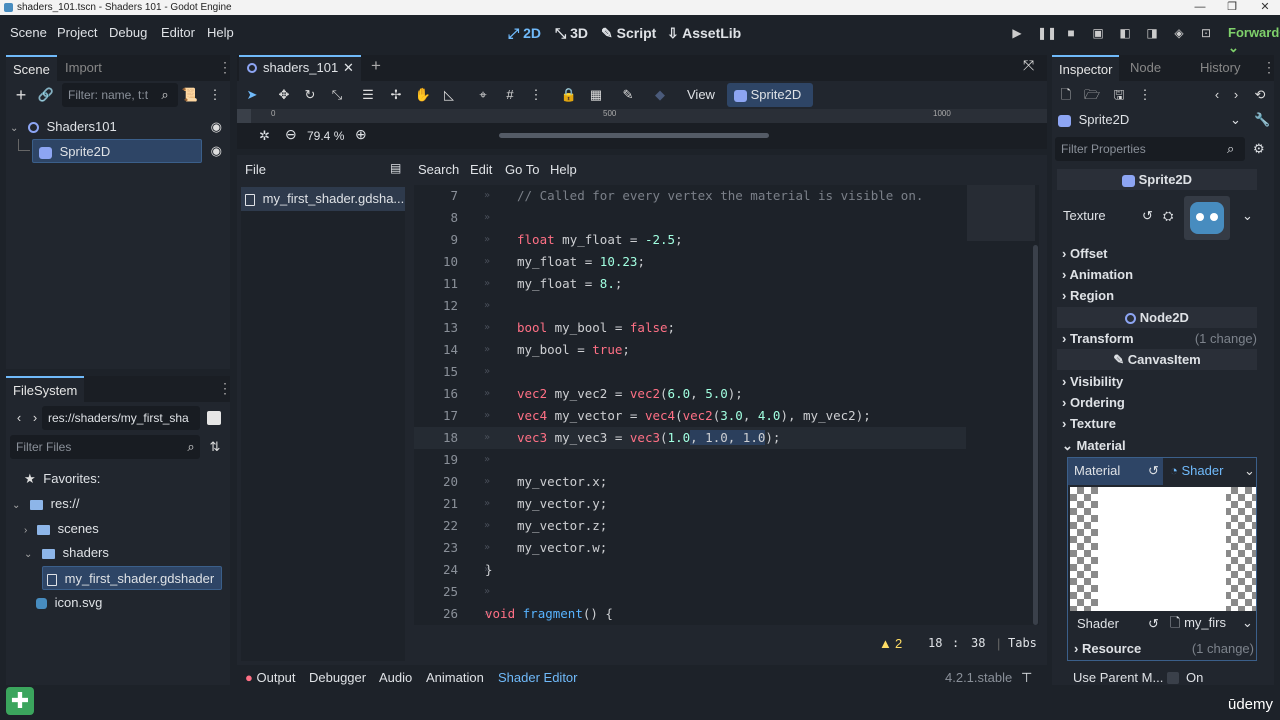 The image size is (1280, 720). Describe the element at coordinates (690, 526) in the screenshot. I see `code-line: 22 » my_vector.z;` at that location.